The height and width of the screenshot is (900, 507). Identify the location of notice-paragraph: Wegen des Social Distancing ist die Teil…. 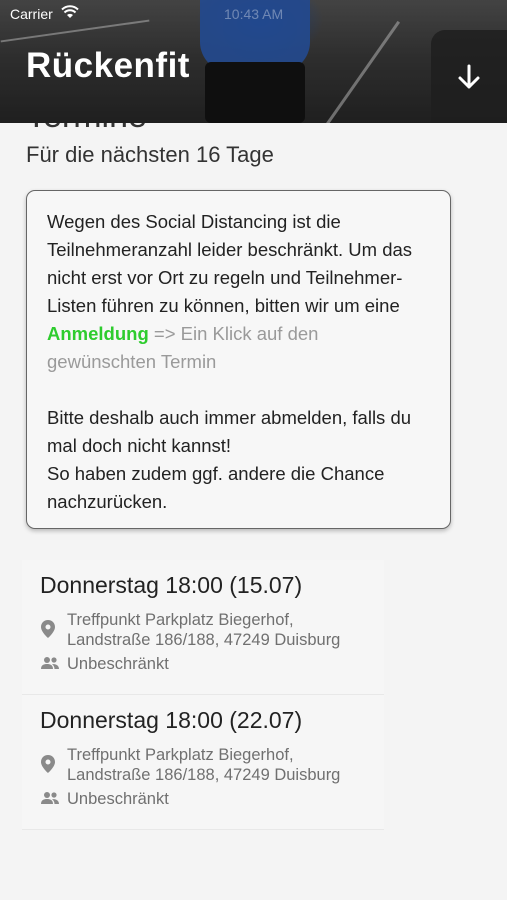
(230, 291).